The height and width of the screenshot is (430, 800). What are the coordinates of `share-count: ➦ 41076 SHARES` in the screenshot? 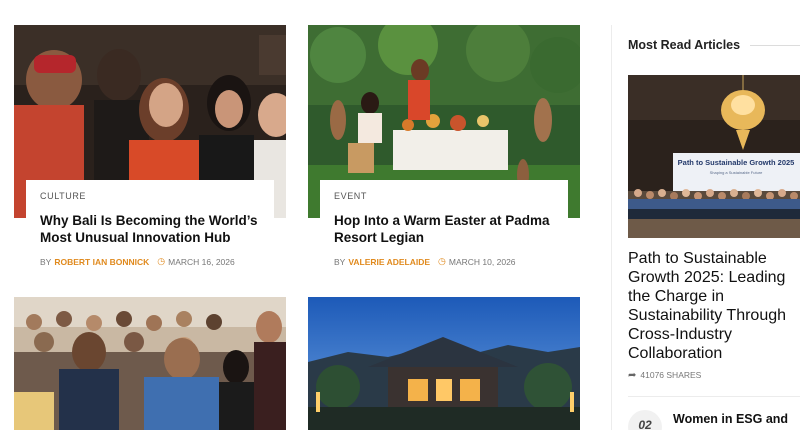 It's located at (664, 375).